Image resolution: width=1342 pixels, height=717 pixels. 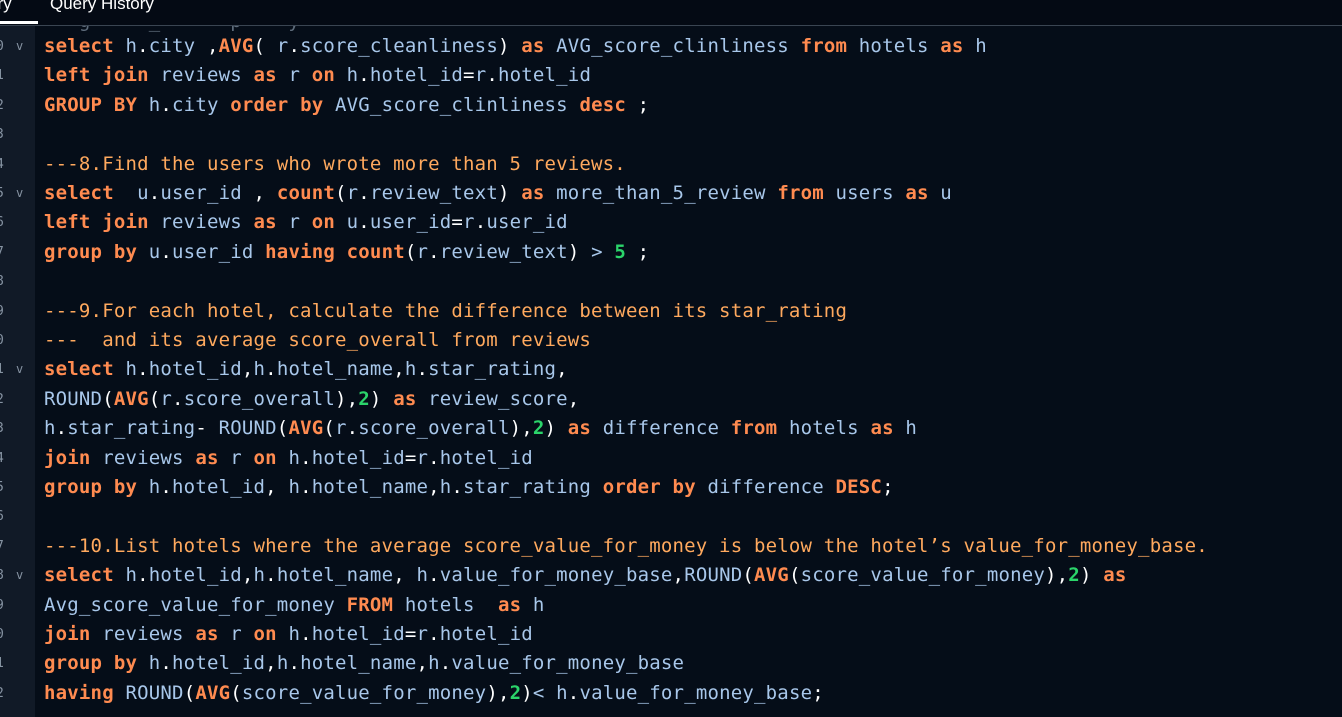 What do you see at coordinates (102, 75) in the screenshot?
I see `code-token: left join` at bounding box center [102, 75].